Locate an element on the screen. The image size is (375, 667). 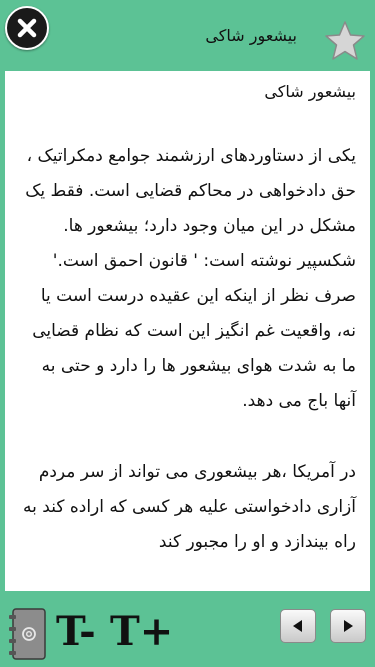
decrease-text-size-button: T- is located at coordinates (76, 632).